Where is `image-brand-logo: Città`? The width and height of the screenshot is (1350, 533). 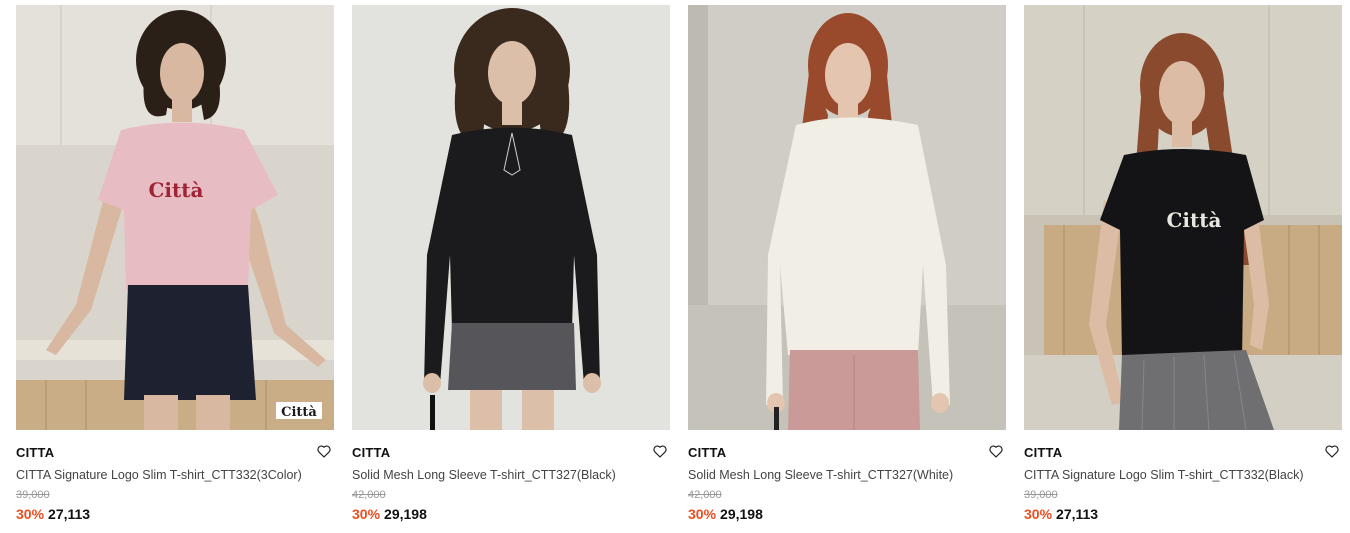 image-brand-logo: Città is located at coordinates (299, 412).